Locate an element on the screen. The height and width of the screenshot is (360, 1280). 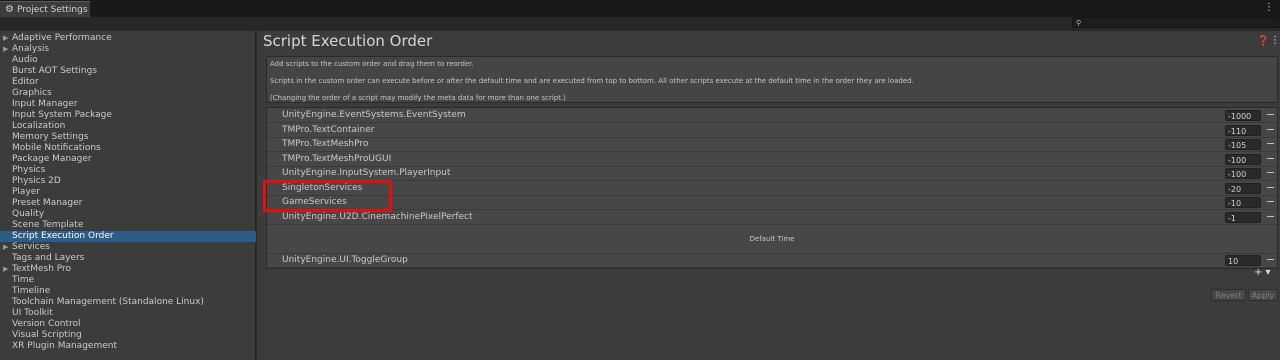
sidebar-item-label: Version Control is located at coordinates (46, 324).